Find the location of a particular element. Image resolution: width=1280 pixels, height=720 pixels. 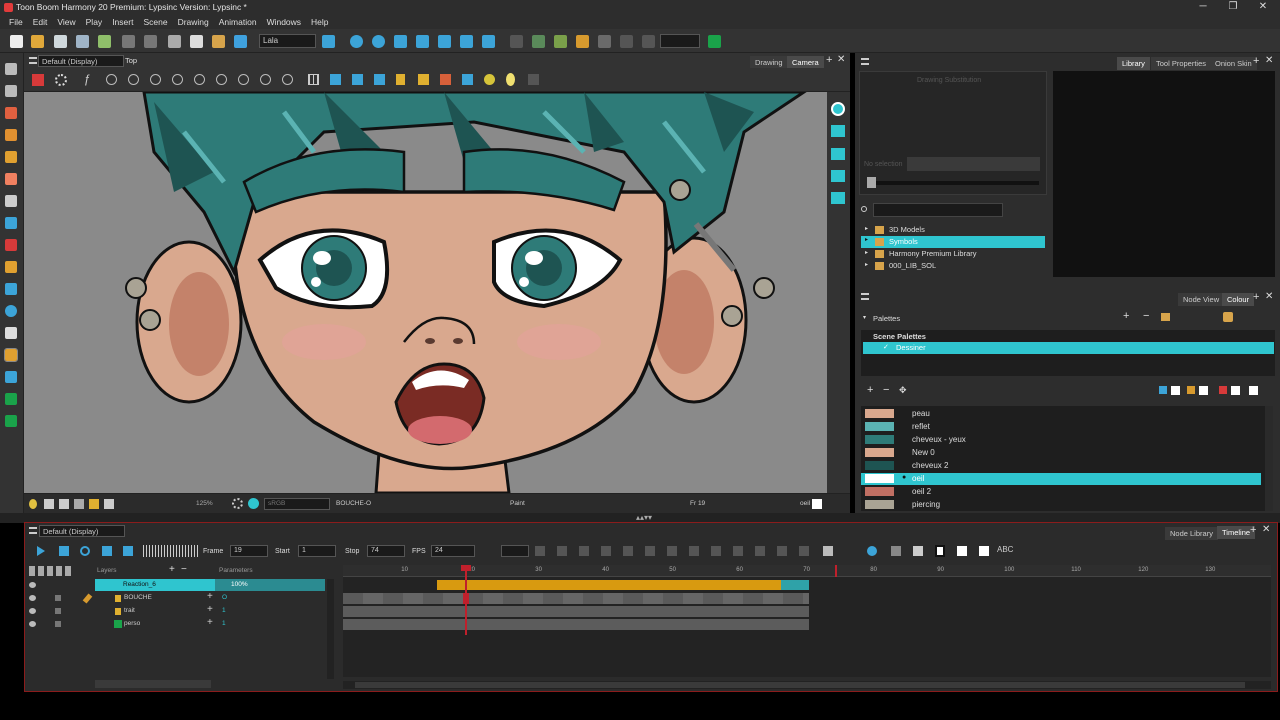

play-selection-icon is located at coordinates (64, 551).